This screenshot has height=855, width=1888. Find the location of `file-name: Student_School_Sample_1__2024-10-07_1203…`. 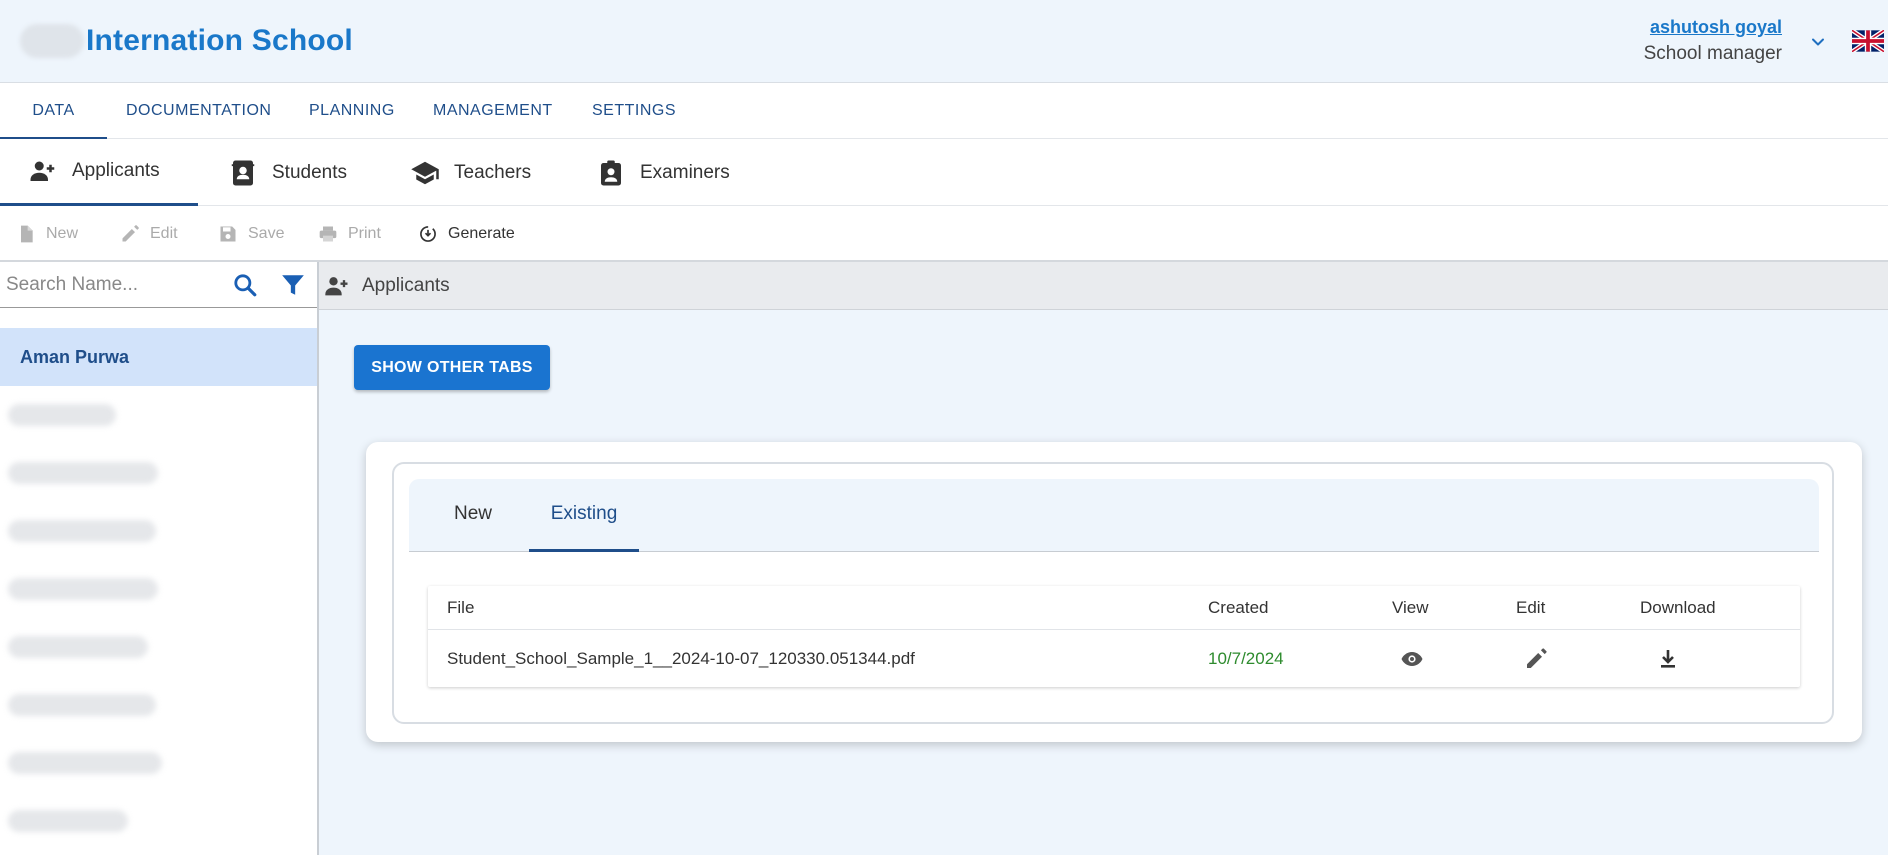

file-name: Student_School_Sample_1__2024-10-07_1203… is located at coordinates (681, 658).